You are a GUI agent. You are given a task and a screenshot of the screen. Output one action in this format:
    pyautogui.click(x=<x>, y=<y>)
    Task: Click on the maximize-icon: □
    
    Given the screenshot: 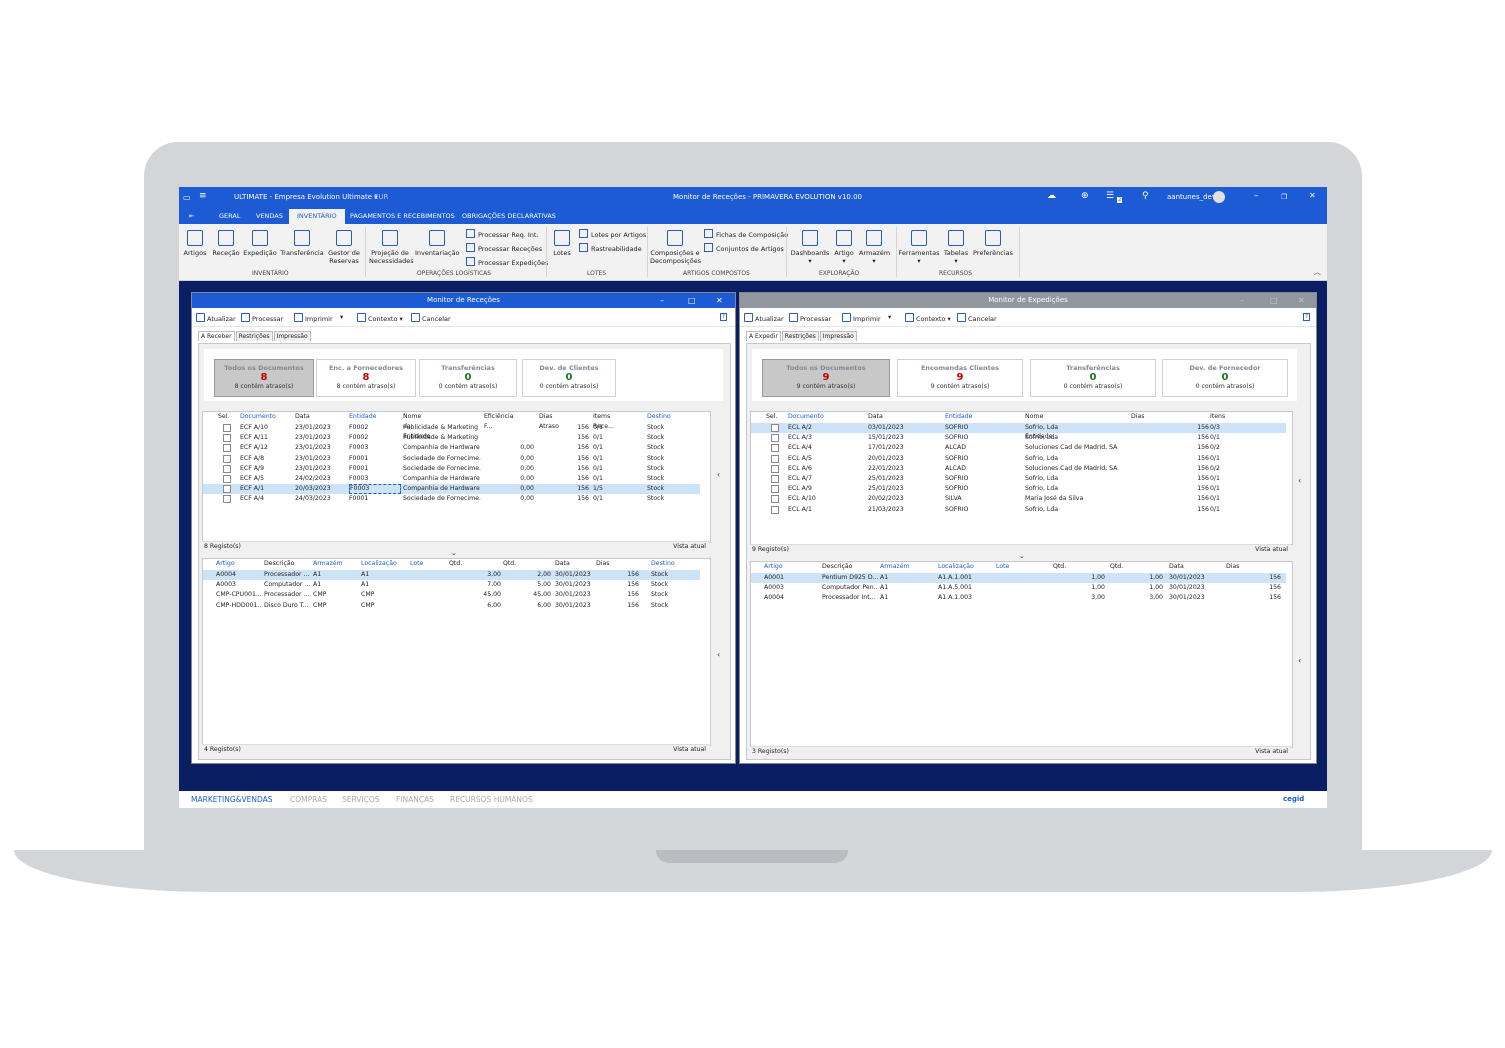 What is the action you would take?
    pyautogui.click(x=1274, y=300)
    